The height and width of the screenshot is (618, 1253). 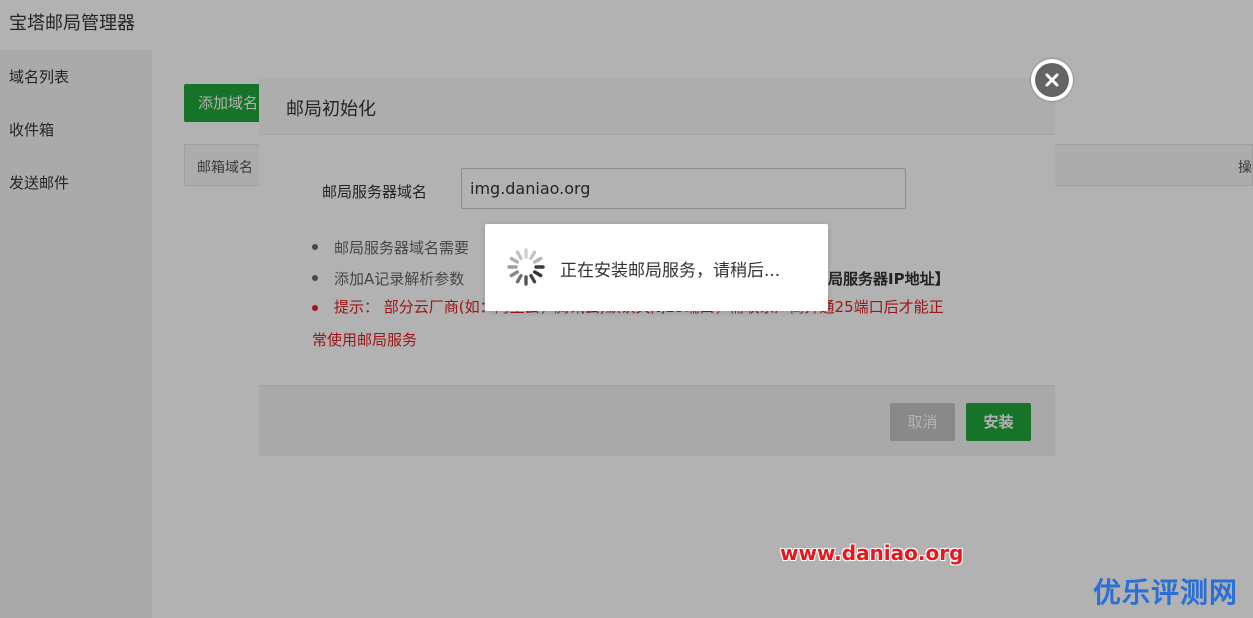 What do you see at coordinates (1166, 592) in the screenshot?
I see `watermark-site-name: 优乐评测网` at bounding box center [1166, 592].